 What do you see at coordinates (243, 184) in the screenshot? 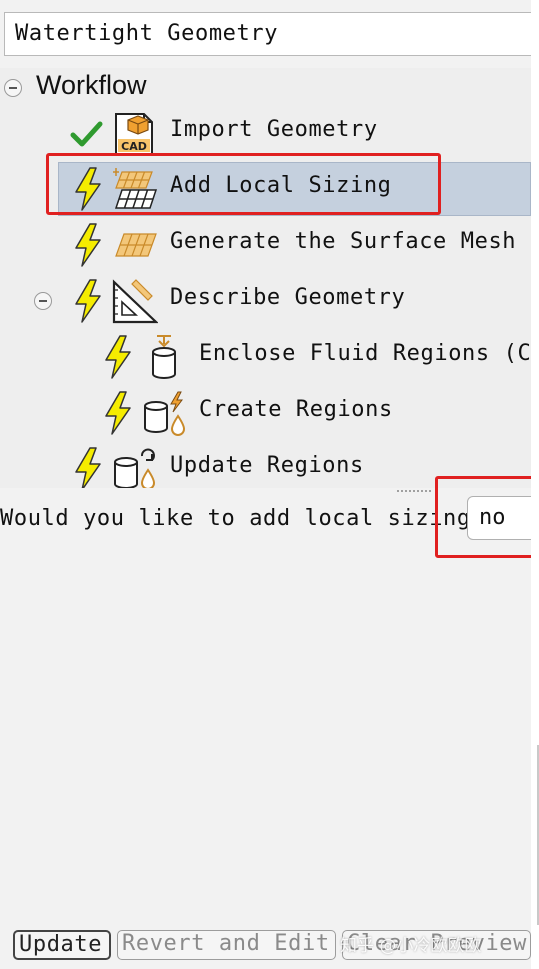
I see `annotation-box-selected-item` at bounding box center [243, 184].